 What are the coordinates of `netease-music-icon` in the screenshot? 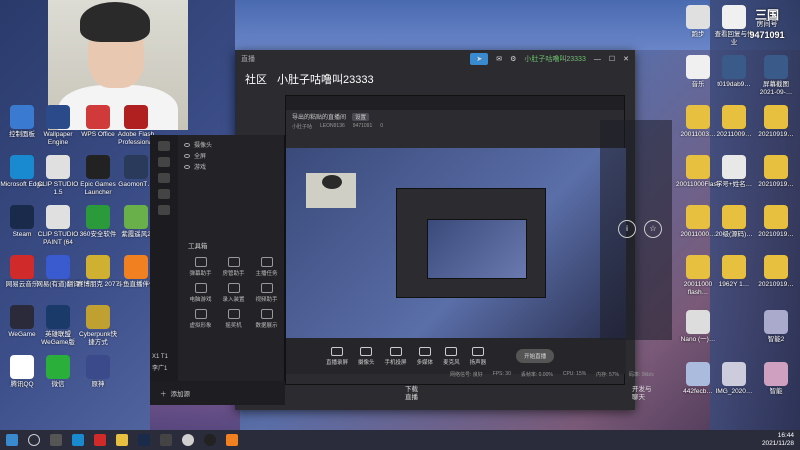 It's located at (100, 440).